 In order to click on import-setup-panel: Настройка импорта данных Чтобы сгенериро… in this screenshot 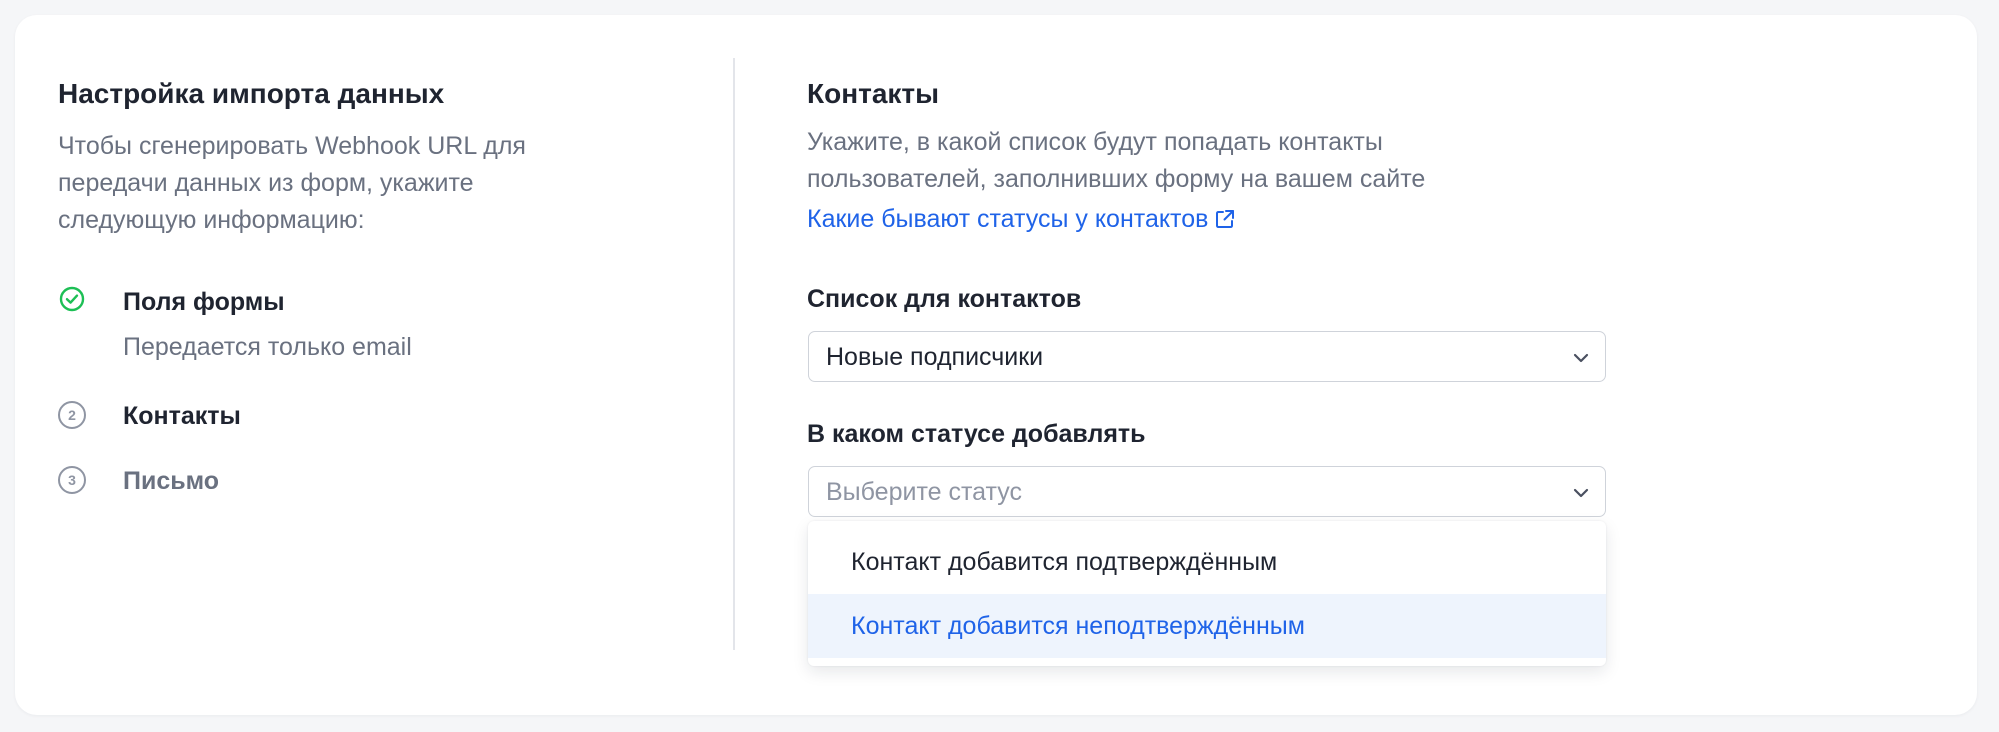, I will do `click(358, 157)`.